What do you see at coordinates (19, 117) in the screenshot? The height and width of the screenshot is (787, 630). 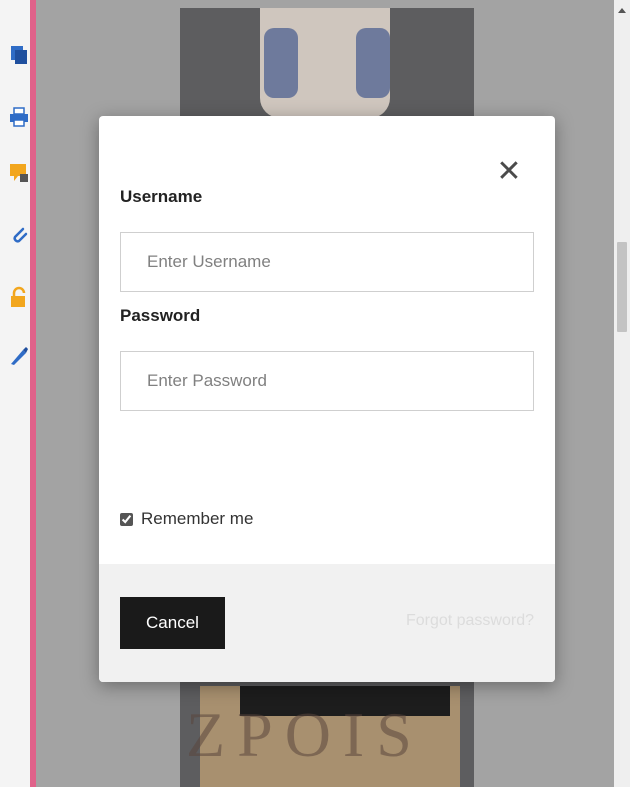 I see `printer-icon` at bounding box center [19, 117].